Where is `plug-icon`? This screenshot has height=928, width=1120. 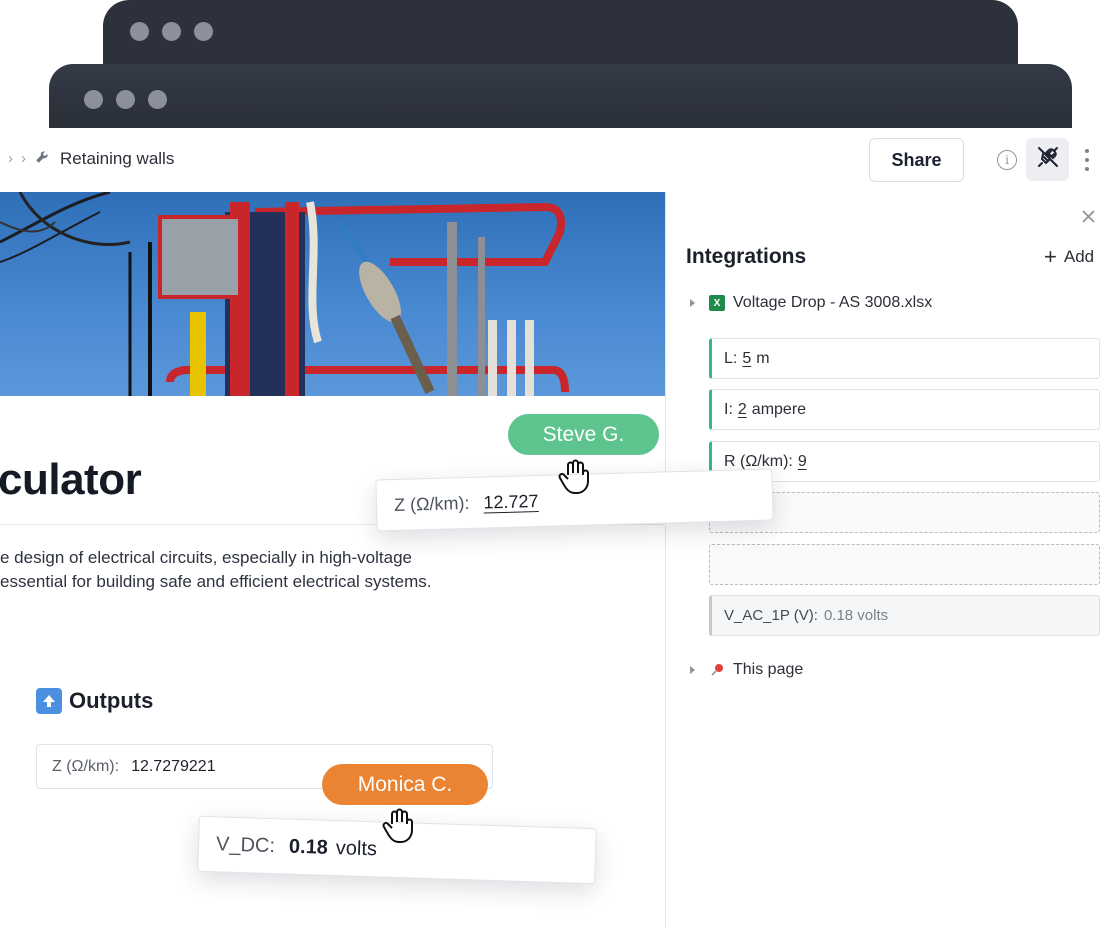 plug-icon is located at coordinates (1048, 159).